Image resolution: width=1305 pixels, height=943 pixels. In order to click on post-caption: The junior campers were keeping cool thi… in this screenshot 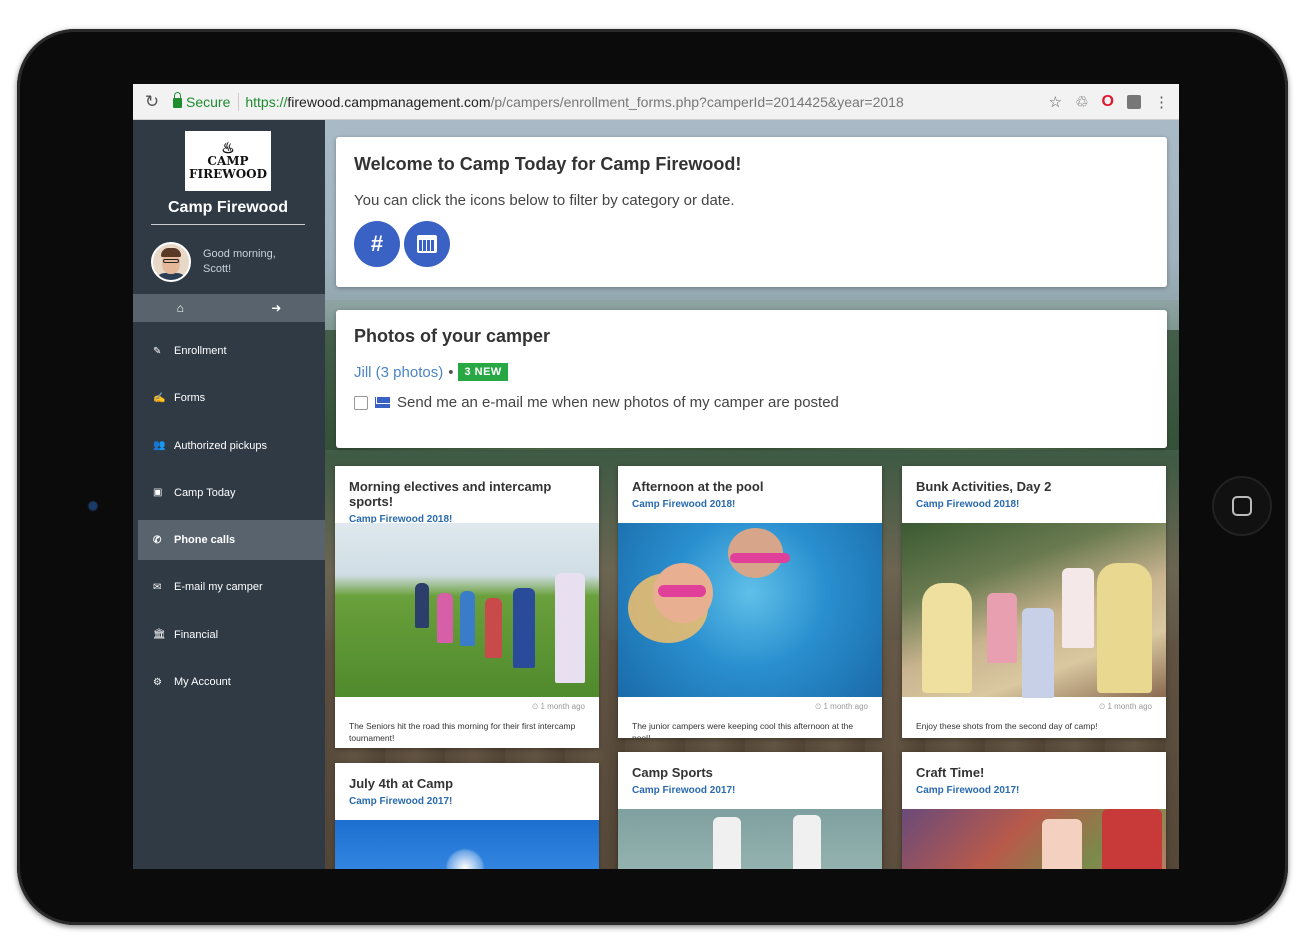, I will do `click(743, 729)`.